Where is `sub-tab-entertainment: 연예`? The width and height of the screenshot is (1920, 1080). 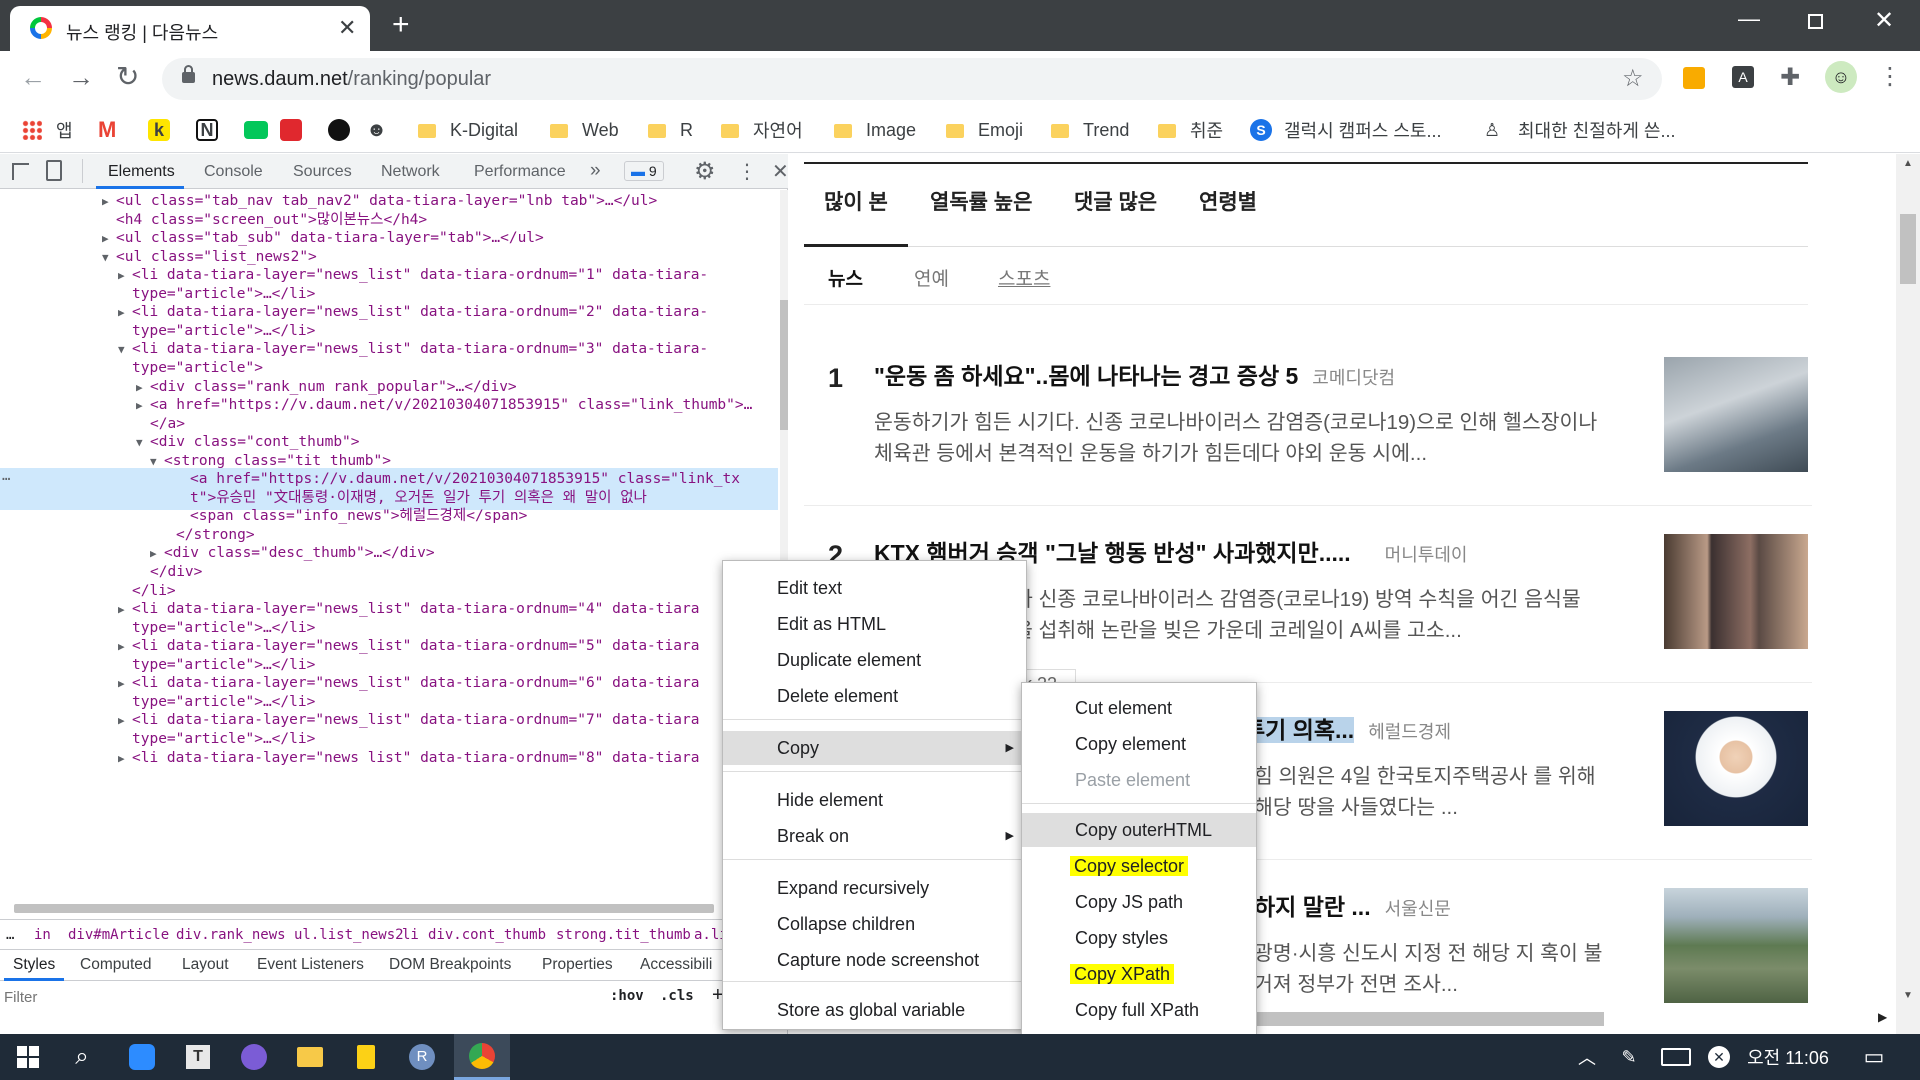 sub-tab-entertainment: 연예 is located at coordinates (931, 277).